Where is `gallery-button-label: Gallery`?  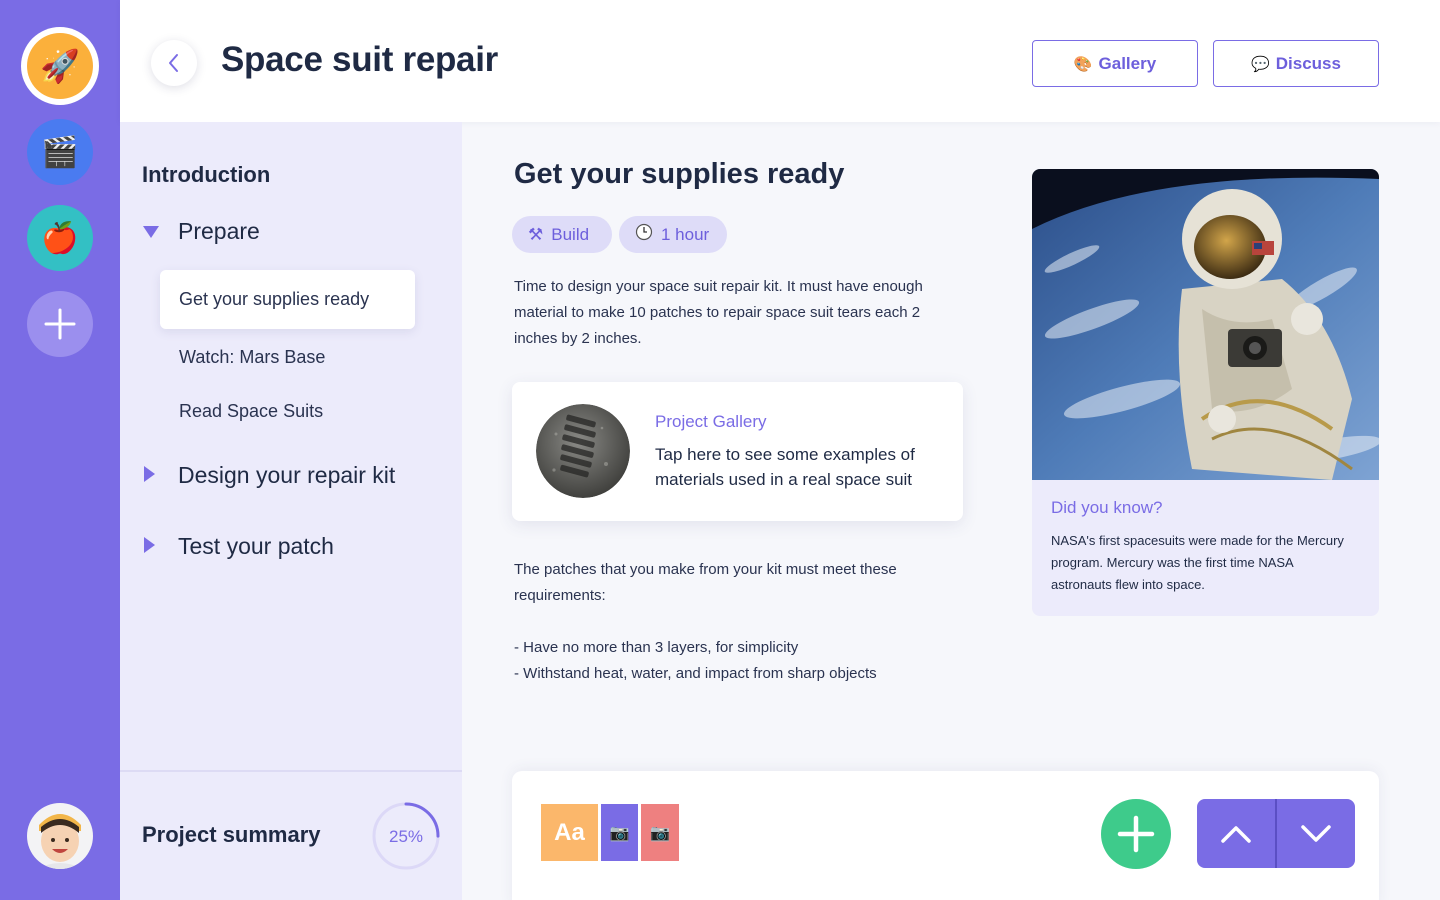 gallery-button-label: Gallery is located at coordinates (1127, 63).